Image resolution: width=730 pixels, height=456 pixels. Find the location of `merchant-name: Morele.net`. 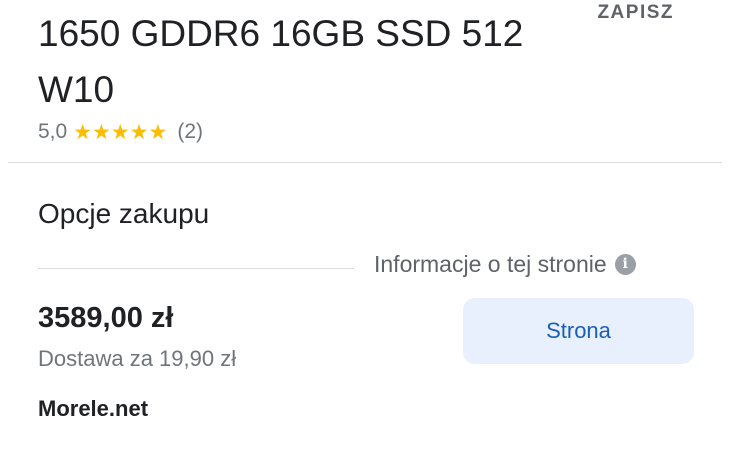

merchant-name: Morele.net is located at coordinates (93, 409).